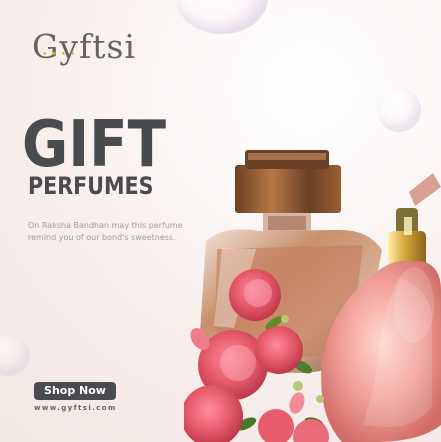  Describe the element at coordinates (61, 55) in the screenshot. I see `logo-dots: ••••` at that location.